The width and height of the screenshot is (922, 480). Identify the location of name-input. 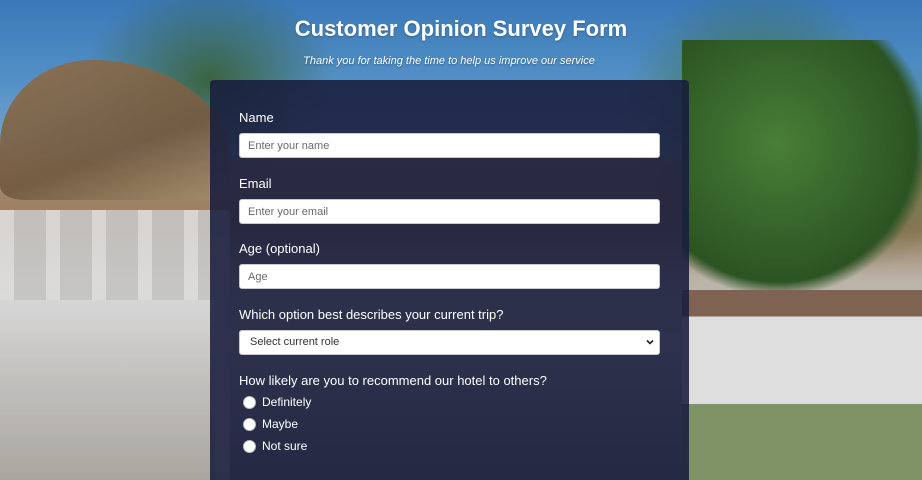
(449, 145).